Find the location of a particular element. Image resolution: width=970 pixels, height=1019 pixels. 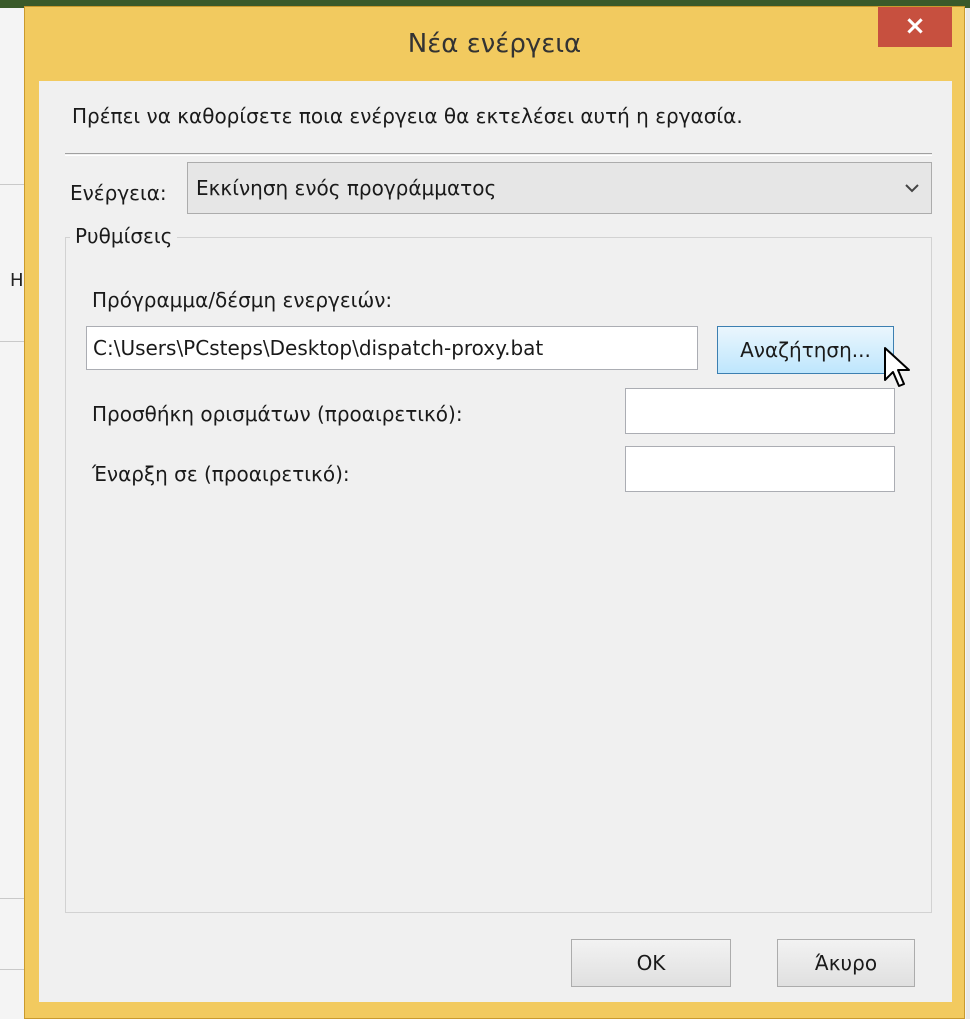

start-in-label: Έναρξη σε (προαιρετικό): is located at coordinates (221, 474).